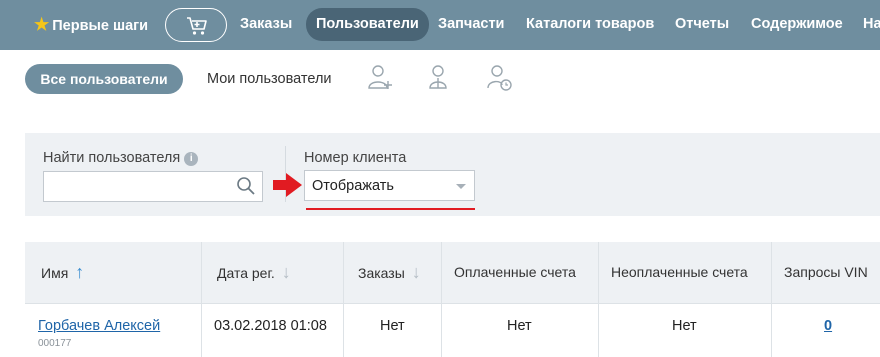 The width and height of the screenshot is (880, 357). I want to click on column-header-paid: Оплаченные счета, so click(515, 272).